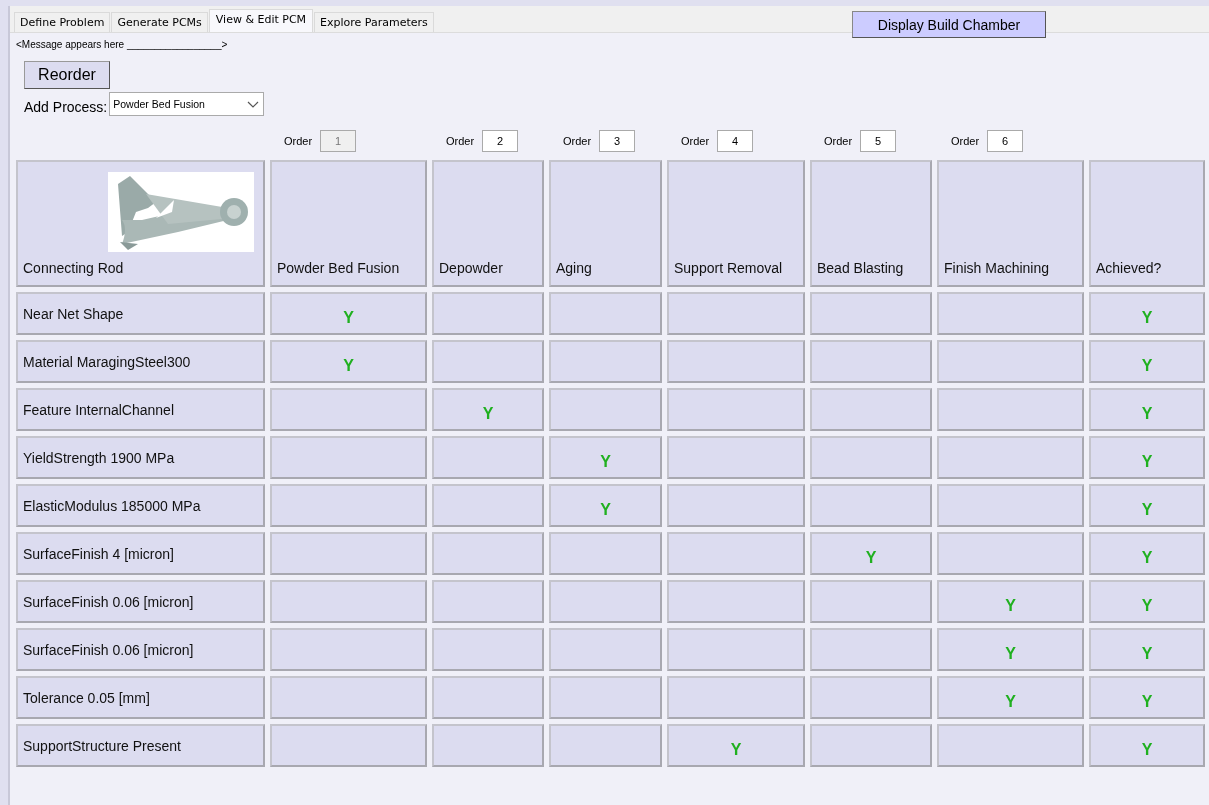 This screenshot has width=1209, height=805. What do you see at coordinates (1005, 141) in the screenshot?
I see `order-field: 6` at bounding box center [1005, 141].